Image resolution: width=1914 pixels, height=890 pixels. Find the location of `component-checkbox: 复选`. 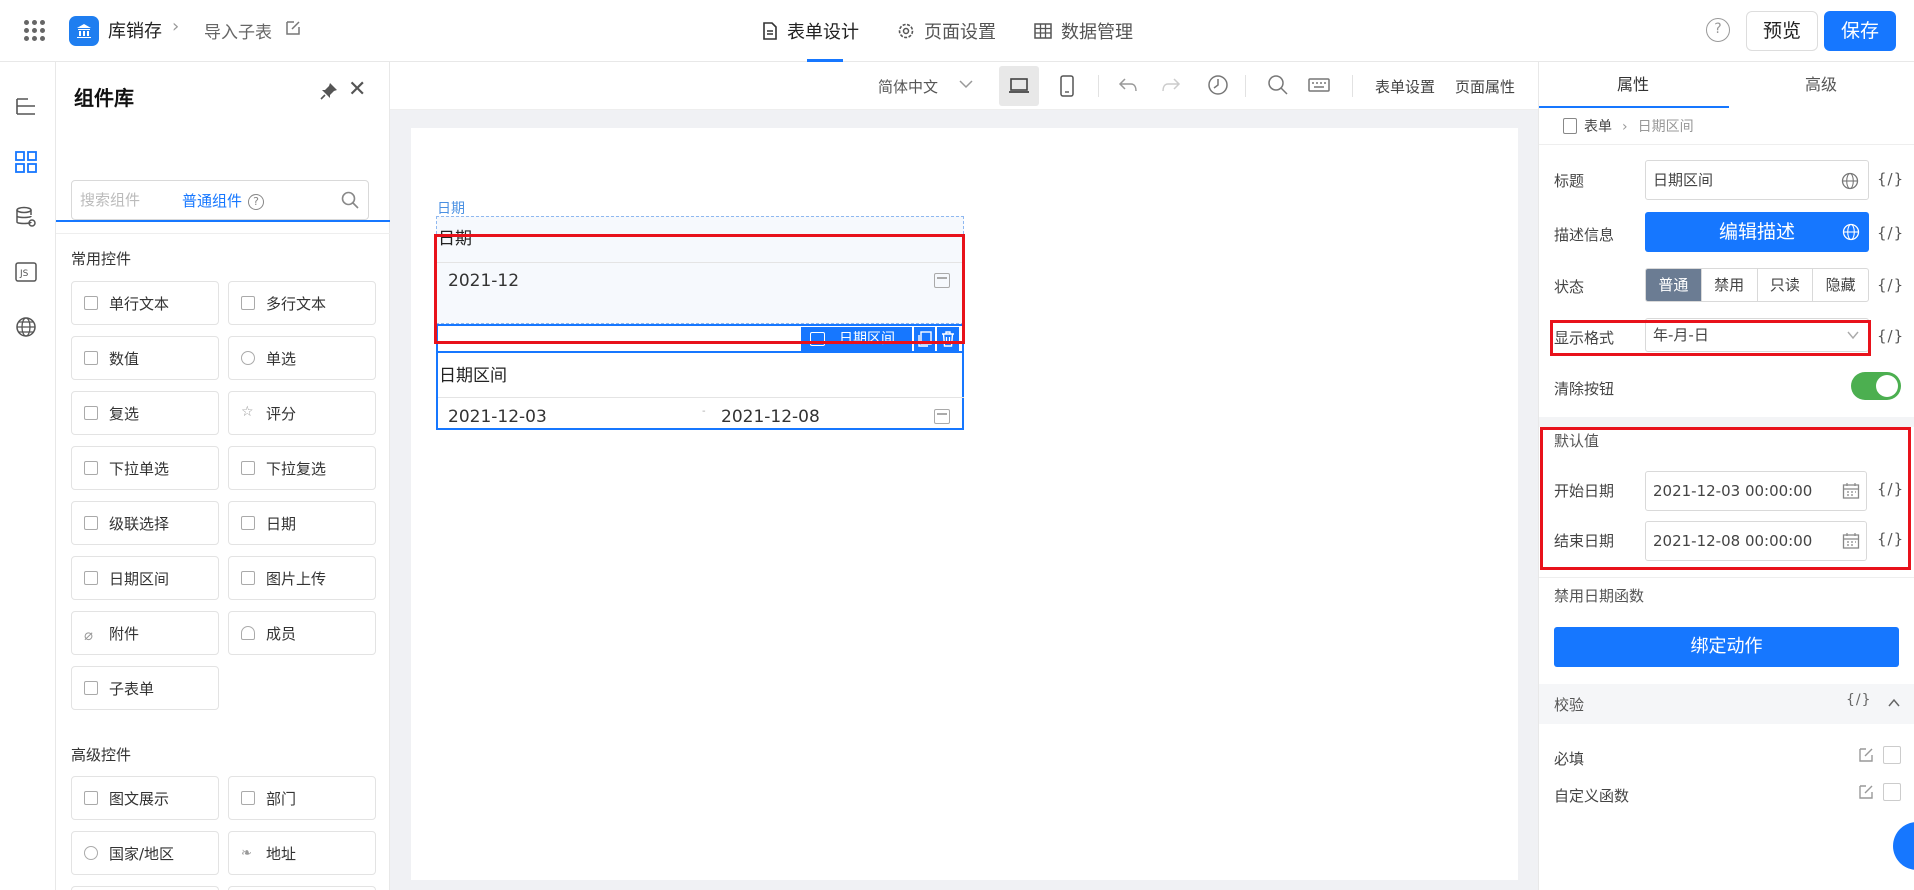

component-checkbox: 复选 is located at coordinates (145, 413).